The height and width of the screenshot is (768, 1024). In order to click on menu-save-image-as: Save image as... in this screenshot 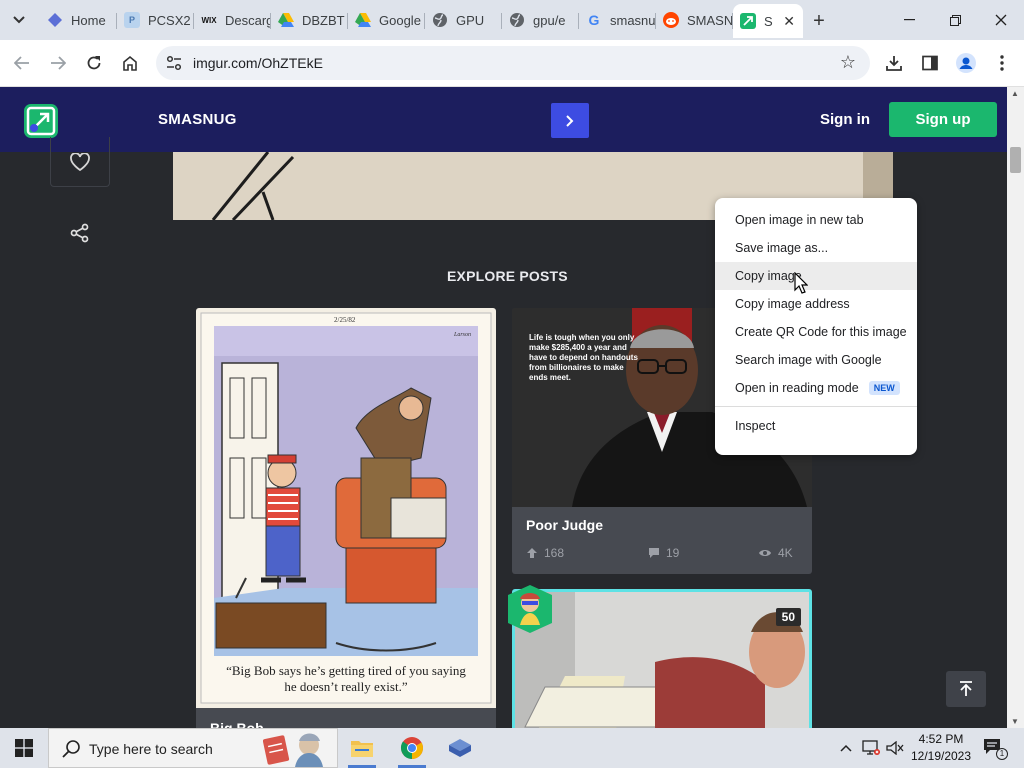, I will do `click(816, 248)`.